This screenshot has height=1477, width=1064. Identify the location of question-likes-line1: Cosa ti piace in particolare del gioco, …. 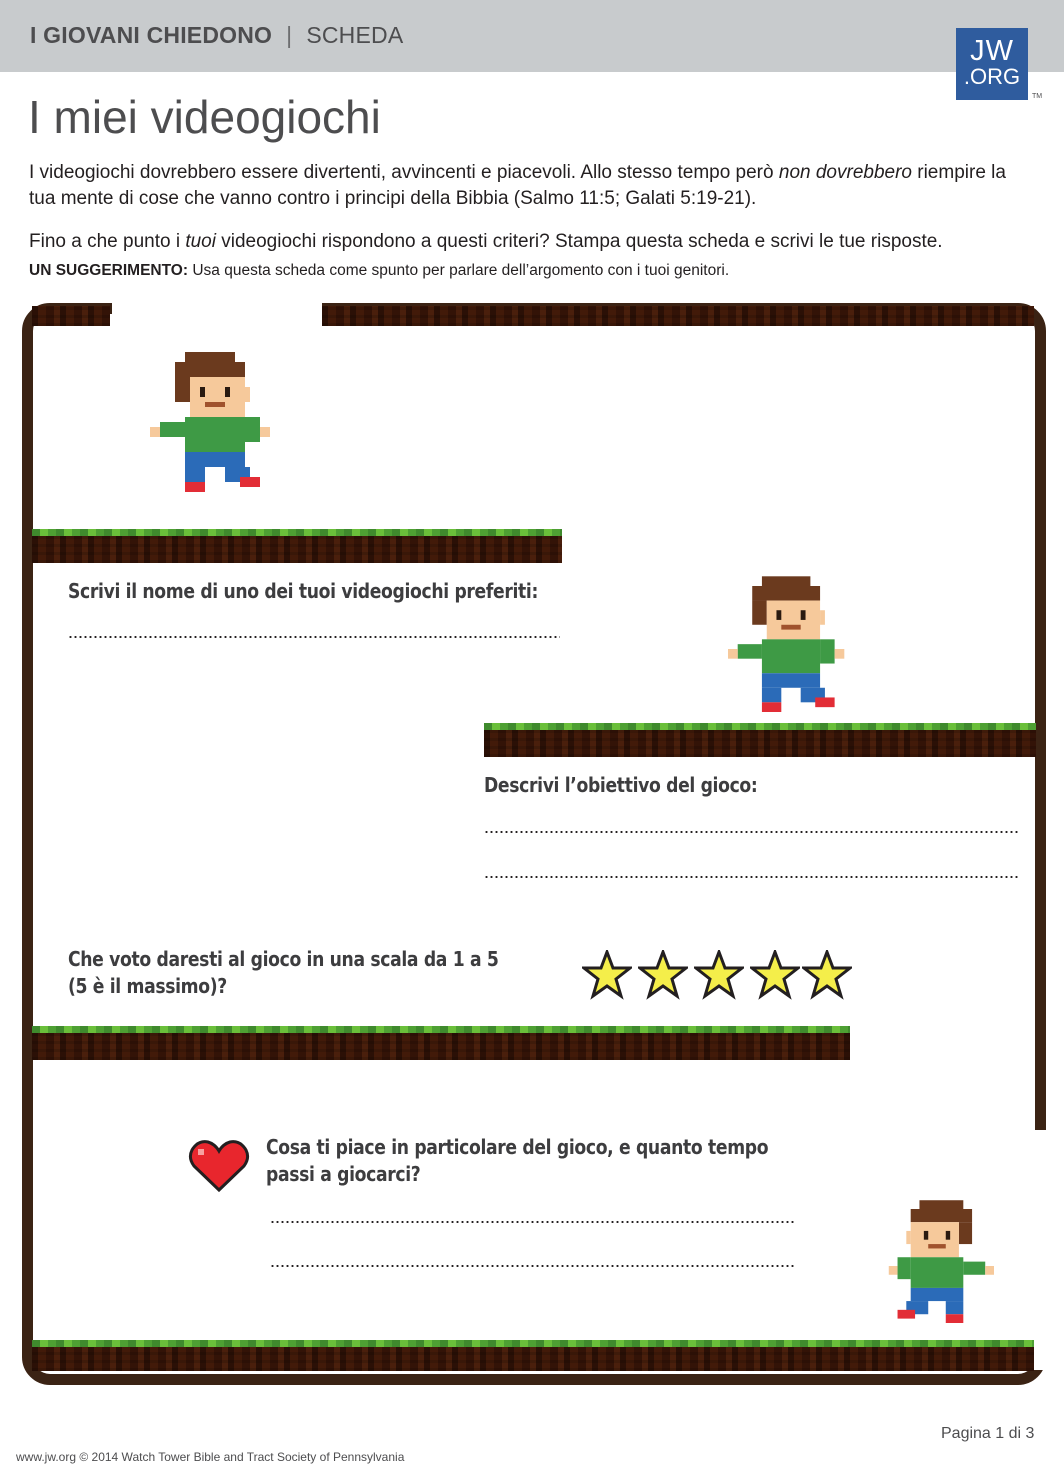
(517, 1147).